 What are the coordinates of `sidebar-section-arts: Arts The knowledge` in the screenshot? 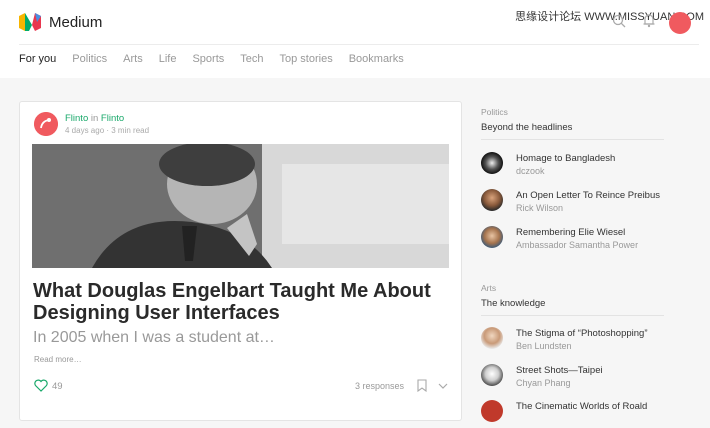 It's located at (573, 299).